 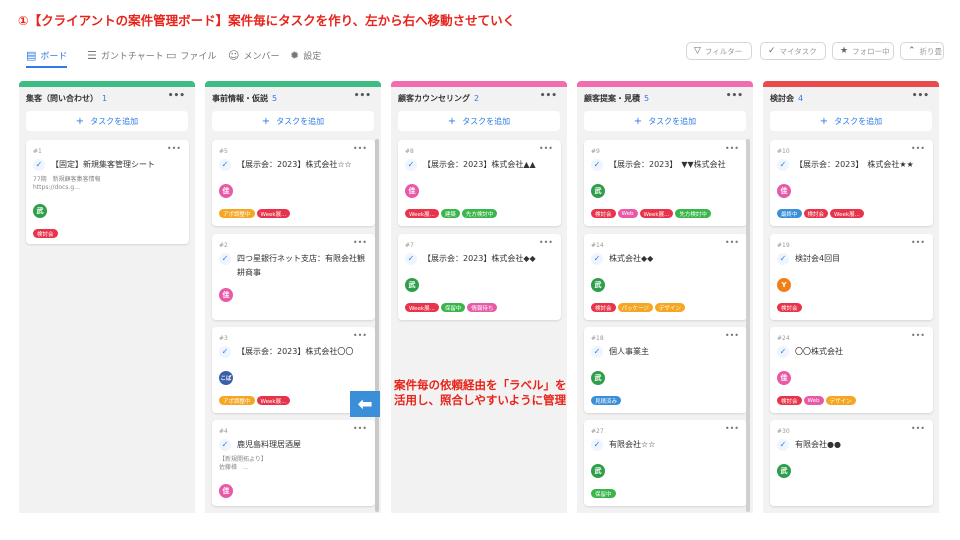 What do you see at coordinates (479, 277) in the screenshot?
I see `task-card: #7 ••• ✓ 【展示会：2023】株式会社◆◆ 武 Week展... 保留中 情報待ち` at bounding box center [479, 277].